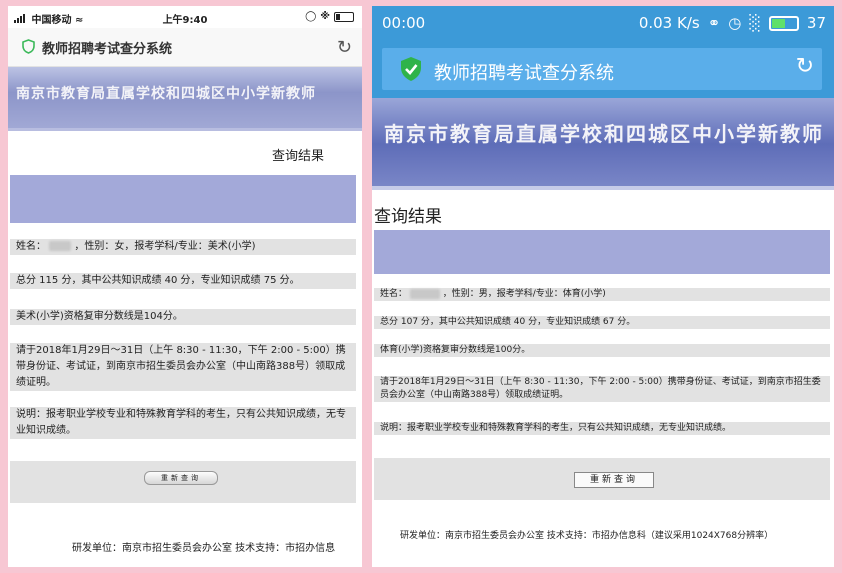 The width and height of the screenshot is (842, 573). Describe the element at coordinates (669, 23) in the screenshot. I see `network-speed: 0.03 K/s` at that location.